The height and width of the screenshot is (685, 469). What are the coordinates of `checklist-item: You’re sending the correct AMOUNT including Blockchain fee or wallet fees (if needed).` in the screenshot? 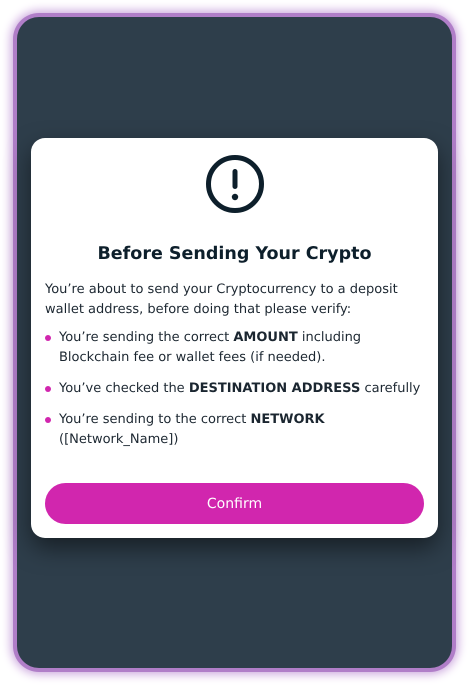 It's located at (210, 348).